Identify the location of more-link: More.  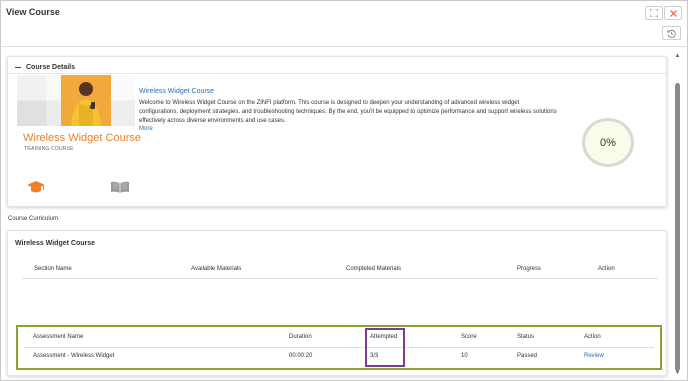
(146, 129).